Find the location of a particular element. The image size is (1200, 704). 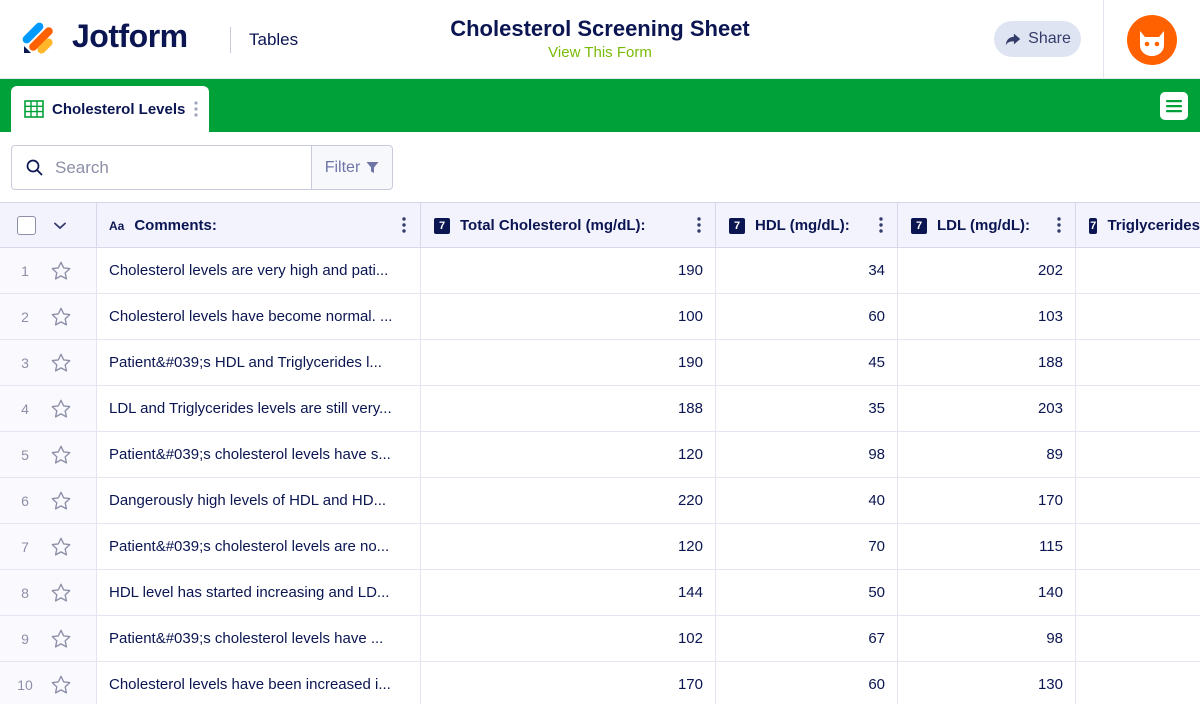

cell-ldl: 89 is located at coordinates (987, 454).